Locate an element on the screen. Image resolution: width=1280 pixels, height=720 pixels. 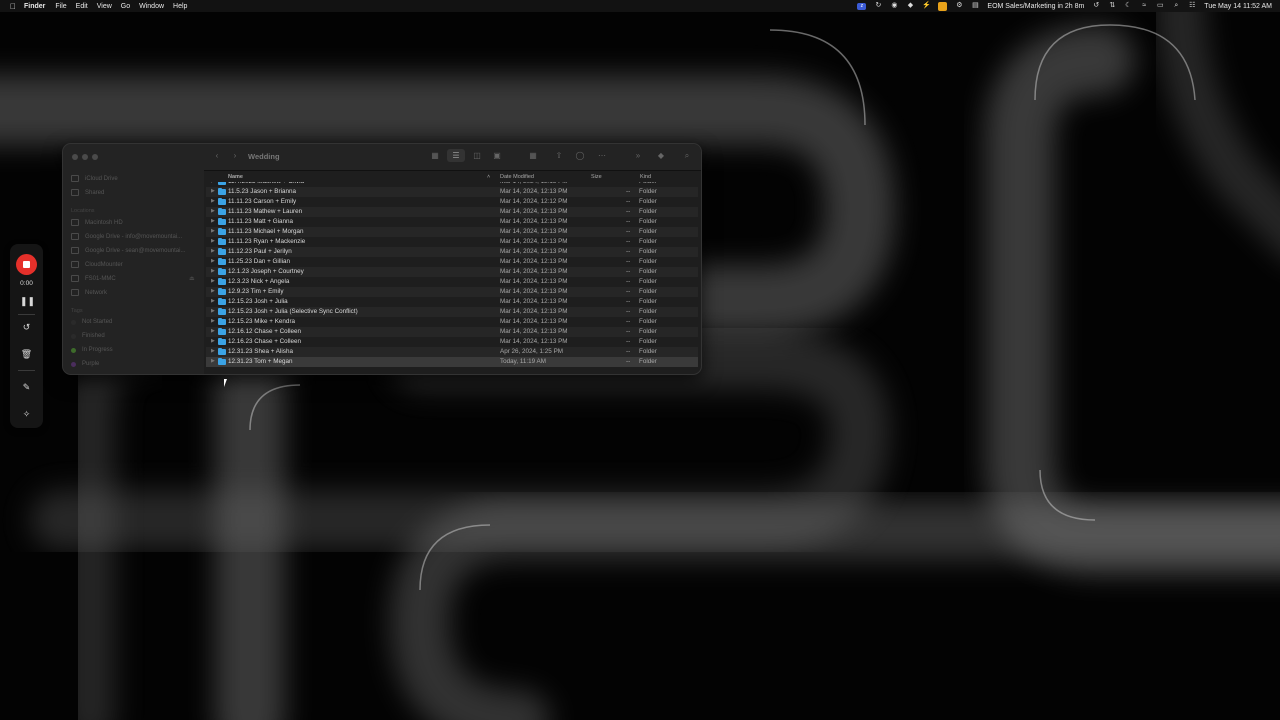
pause-icon: ❚❚ is located at coordinates (27, 301).